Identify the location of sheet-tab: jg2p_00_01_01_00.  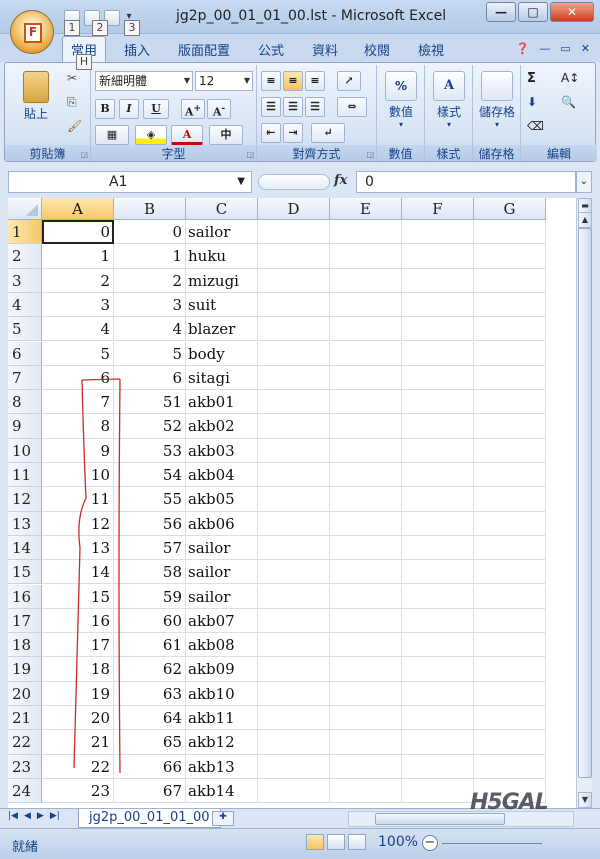
(149, 818).